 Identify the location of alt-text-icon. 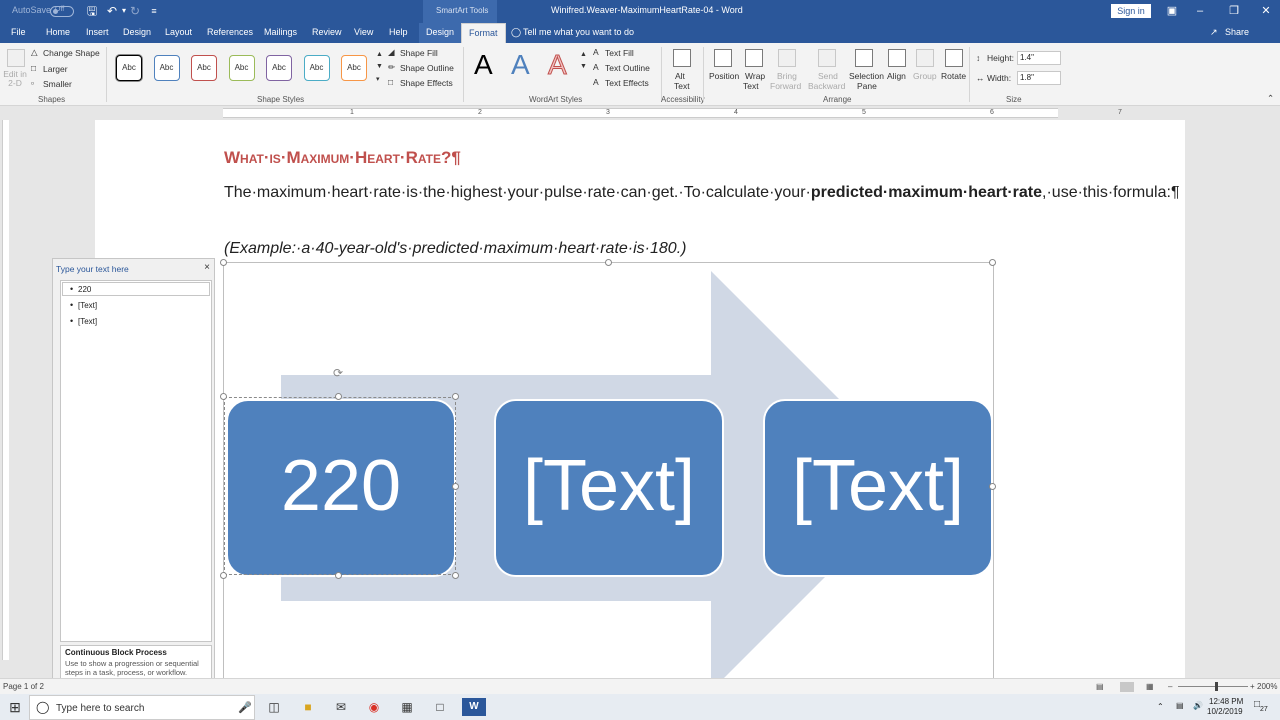
(682, 58).